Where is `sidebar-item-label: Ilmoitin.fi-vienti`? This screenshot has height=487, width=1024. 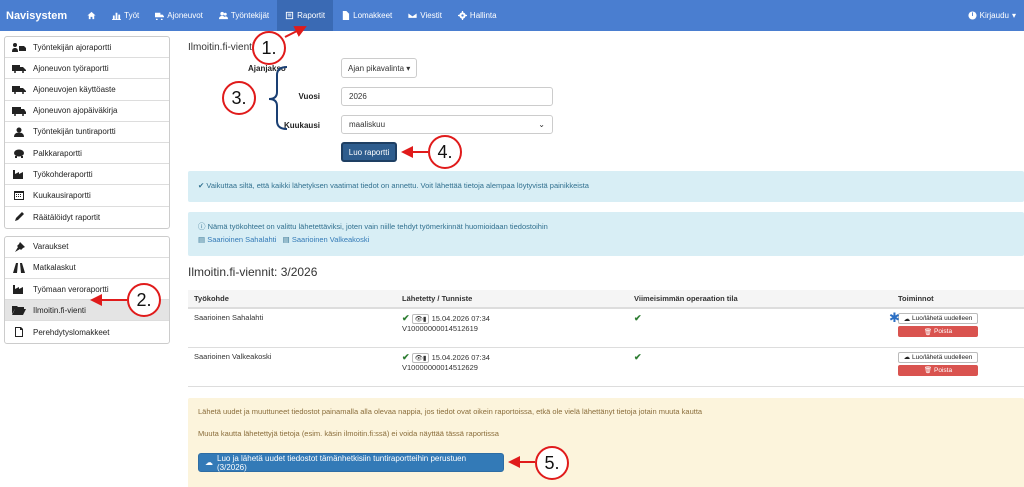 sidebar-item-label: Ilmoitin.fi-vienti is located at coordinates (59, 310).